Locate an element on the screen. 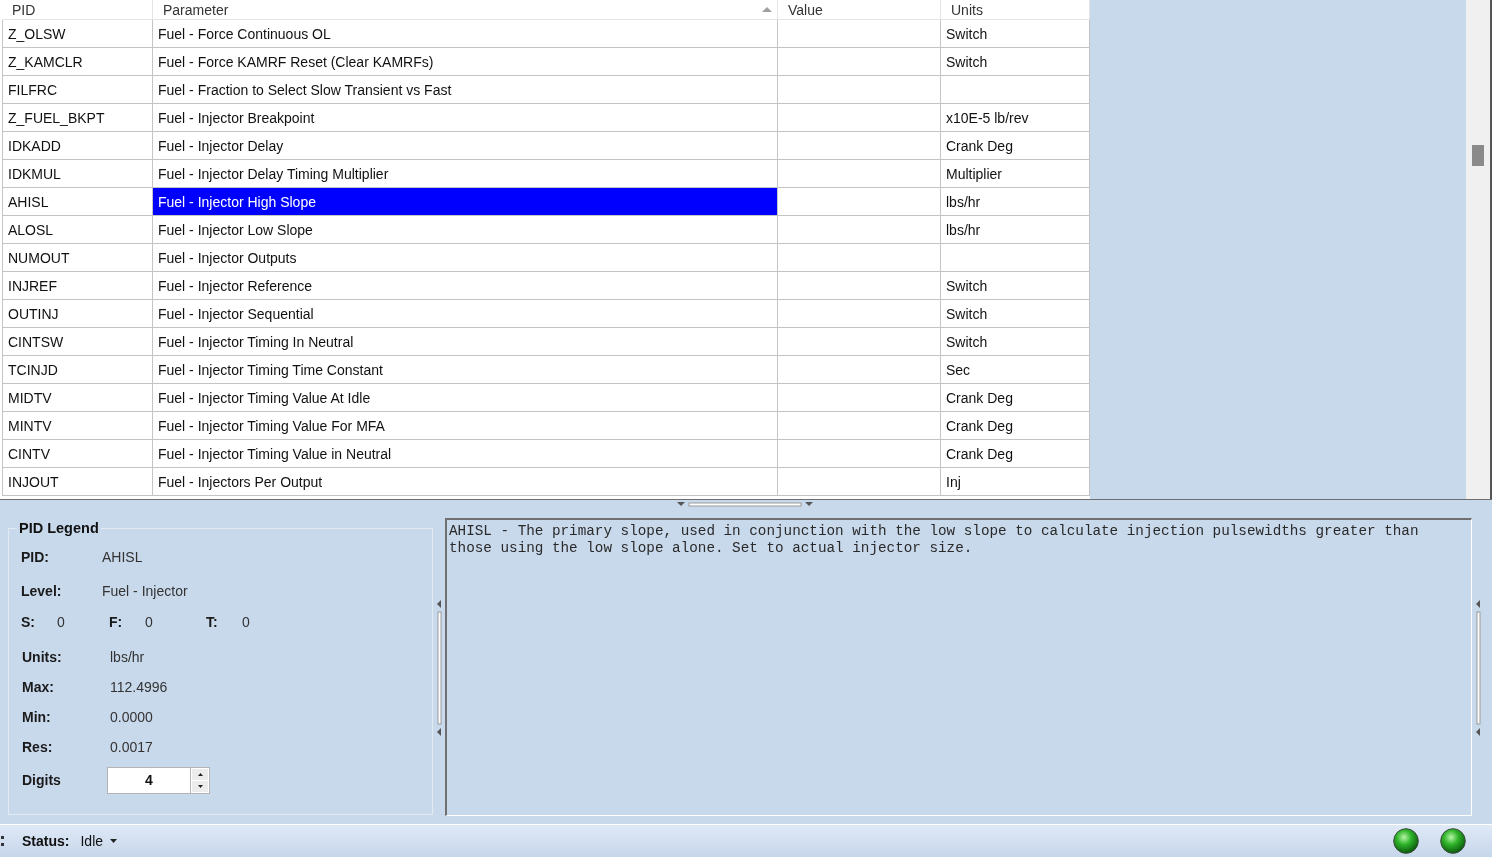 The height and width of the screenshot is (857, 1492). table-cell: NUMOUT is located at coordinates (77, 258).